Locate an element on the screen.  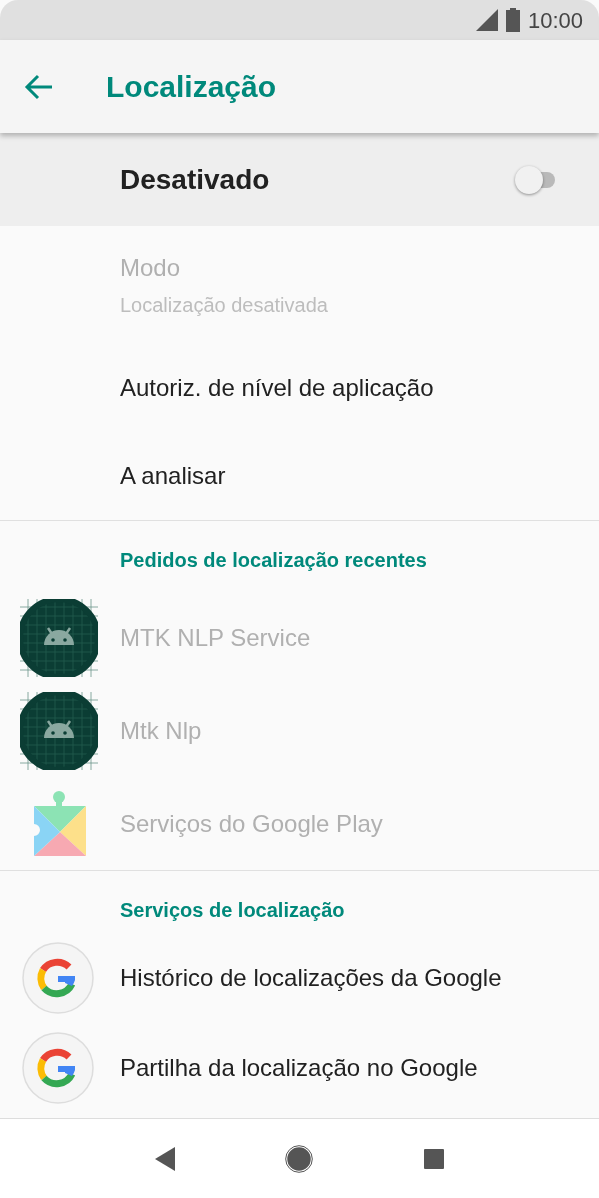
back-arrow-icon is located at coordinates (39, 86).